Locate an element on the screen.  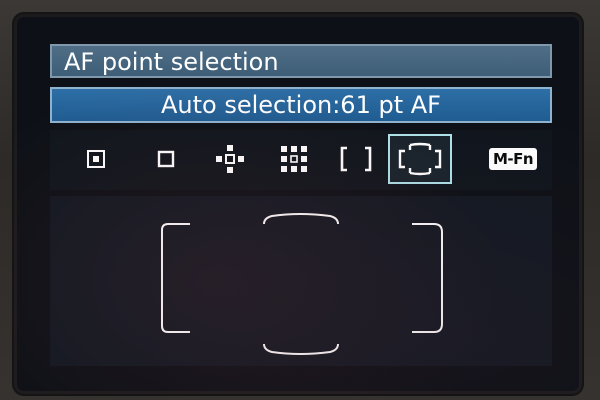
af-mode-expansion-surround is located at coordinates (294, 159).